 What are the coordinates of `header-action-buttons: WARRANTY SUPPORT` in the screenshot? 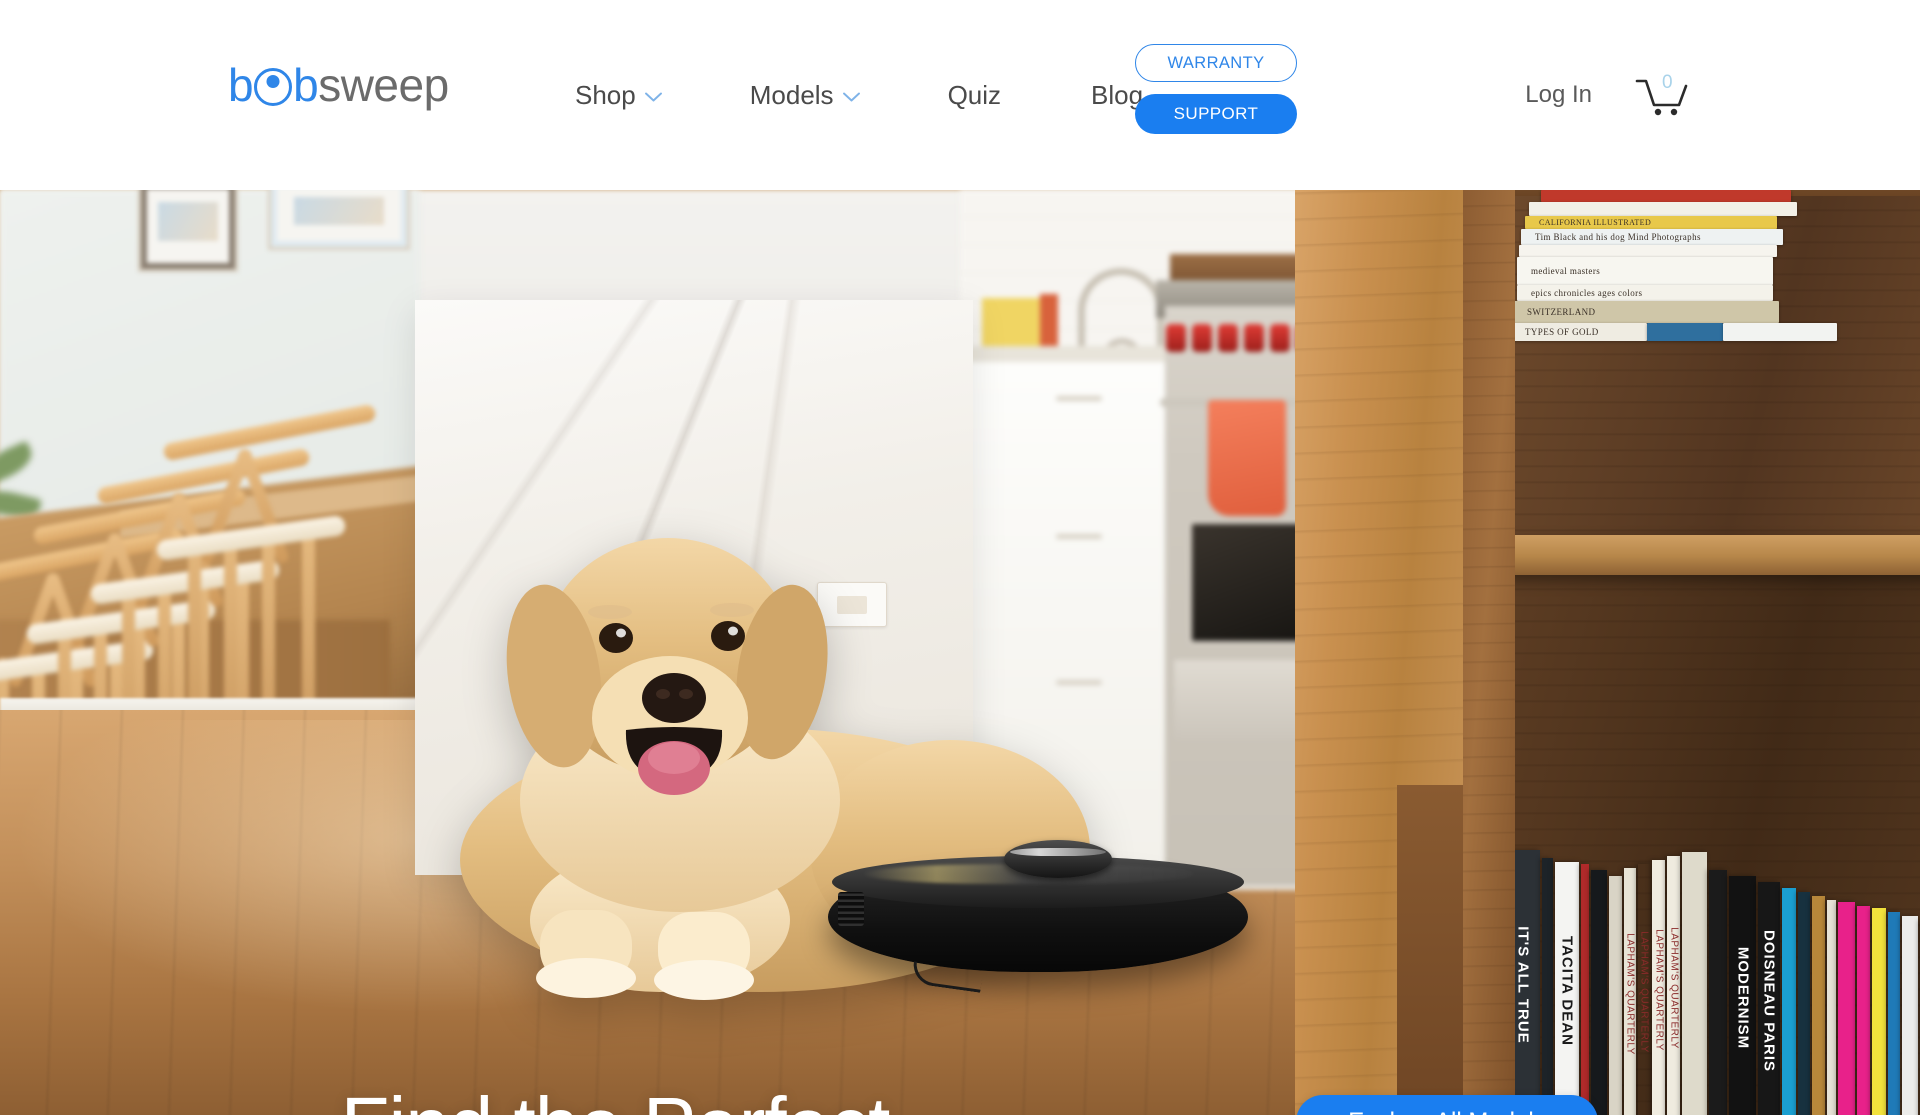 It's located at (1216, 89).